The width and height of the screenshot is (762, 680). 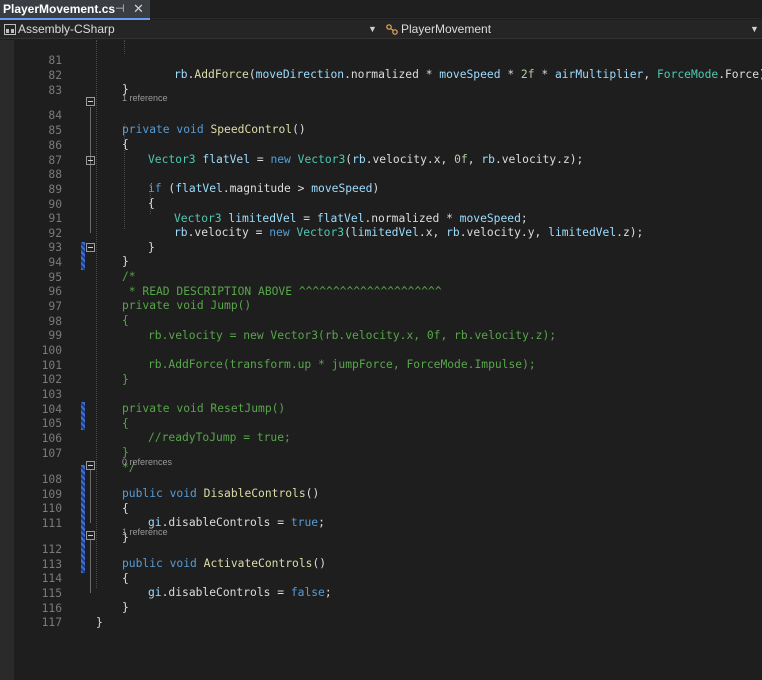 What do you see at coordinates (150, 298) in the screenshot?
I see `code-line: 96 private void Jump()` at bounding box center [150, 298].